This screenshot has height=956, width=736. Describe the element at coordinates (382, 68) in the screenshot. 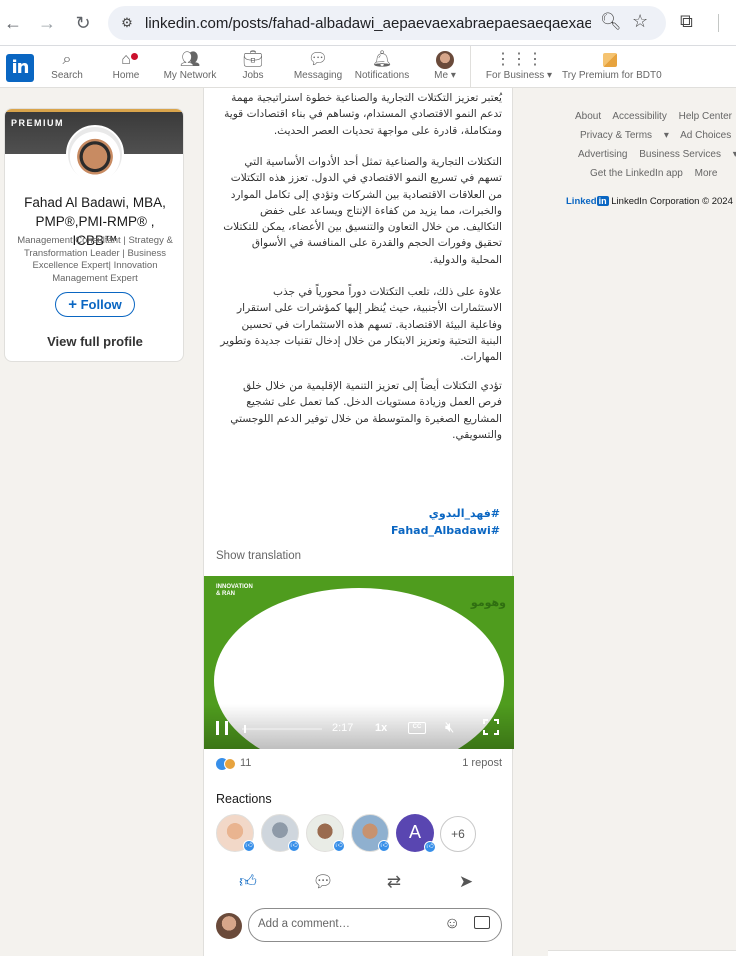

I see `nav-notifications: 🔔︎ Notifications` at that location.